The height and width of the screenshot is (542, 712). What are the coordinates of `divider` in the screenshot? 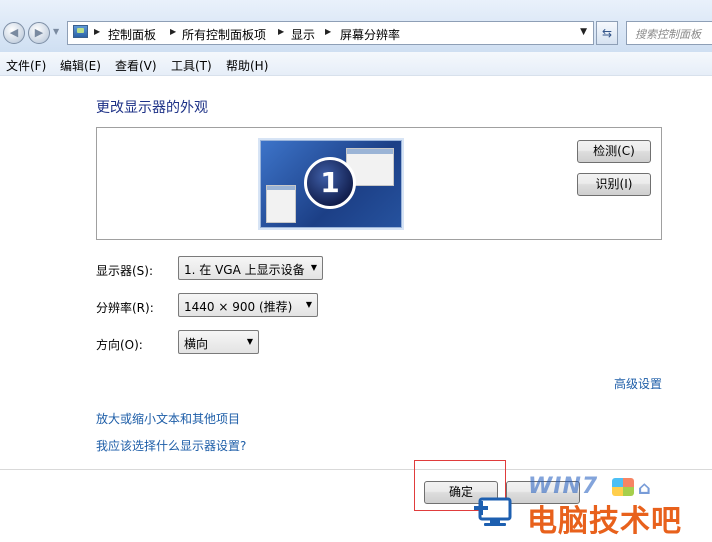 It's located at (356, 469).